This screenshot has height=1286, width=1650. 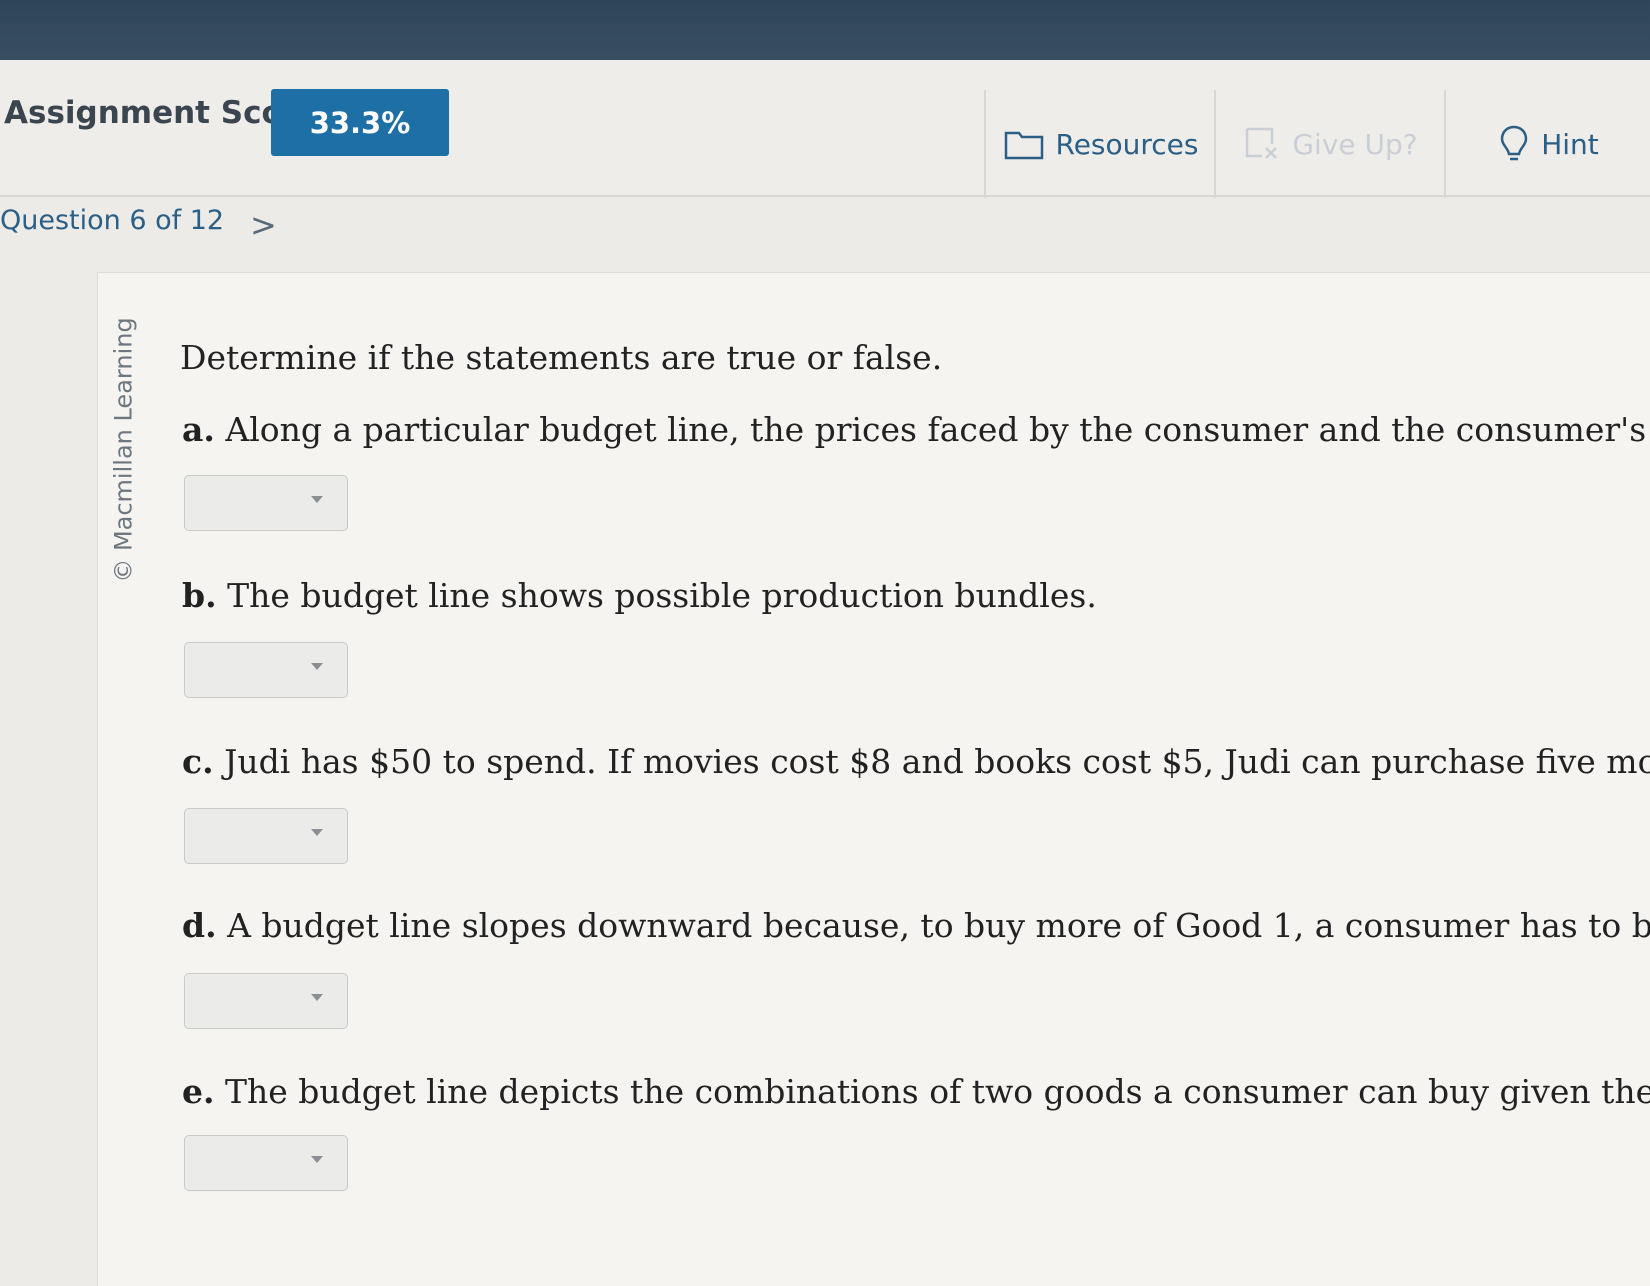 What do you see at coordinates (198, 761) in the screenshot?
I see `statement-letter: c.` at bounding box center [198, 761].